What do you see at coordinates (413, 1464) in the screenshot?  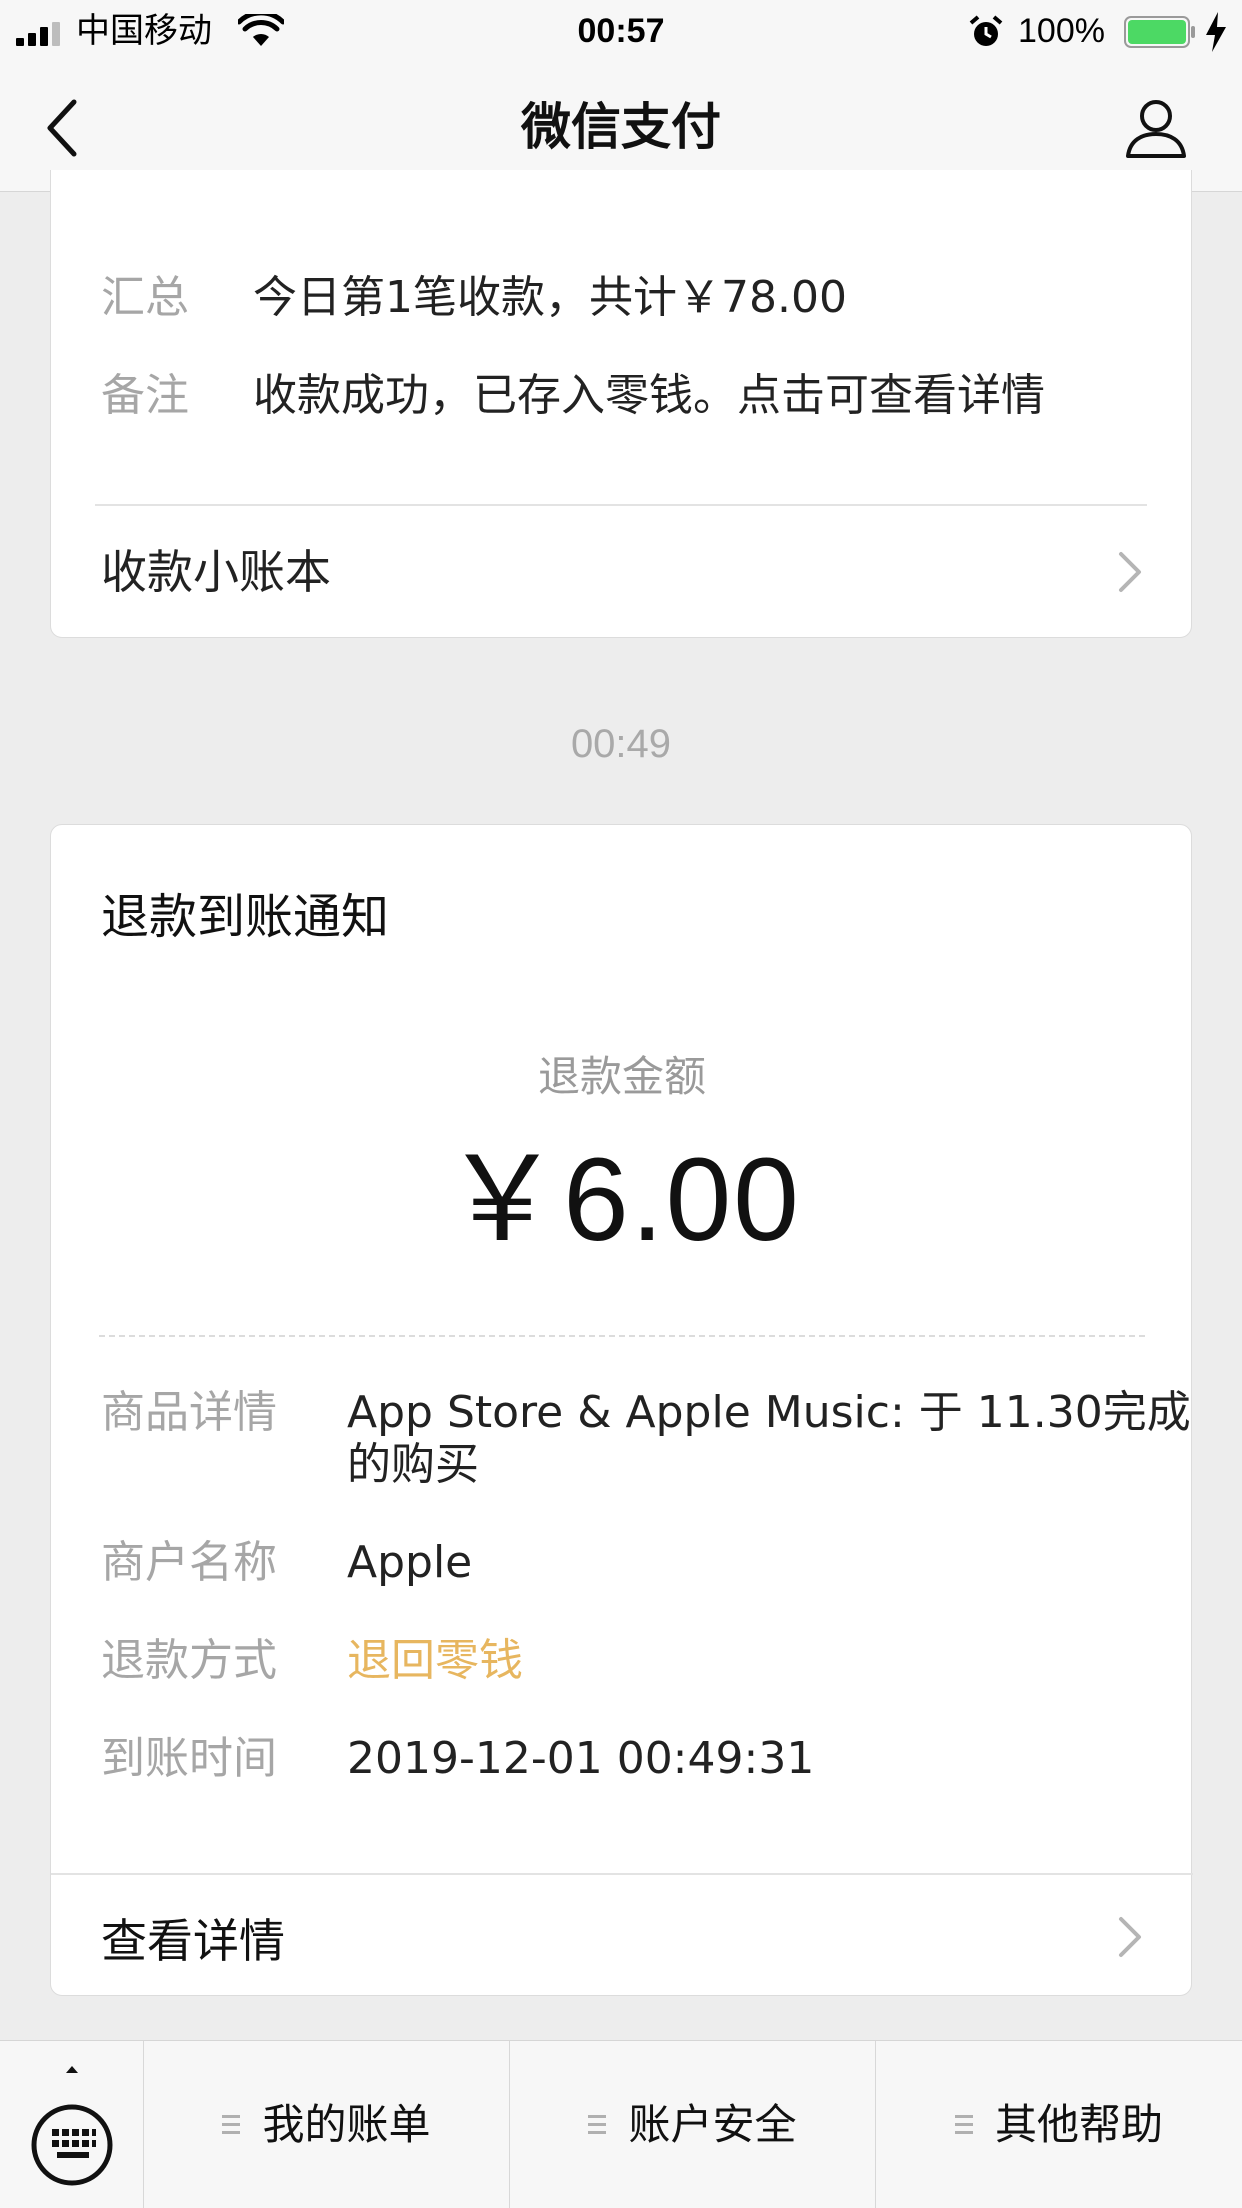 I see `detail-value-product-line2: 的购买` at bounding box center [413, 1464].